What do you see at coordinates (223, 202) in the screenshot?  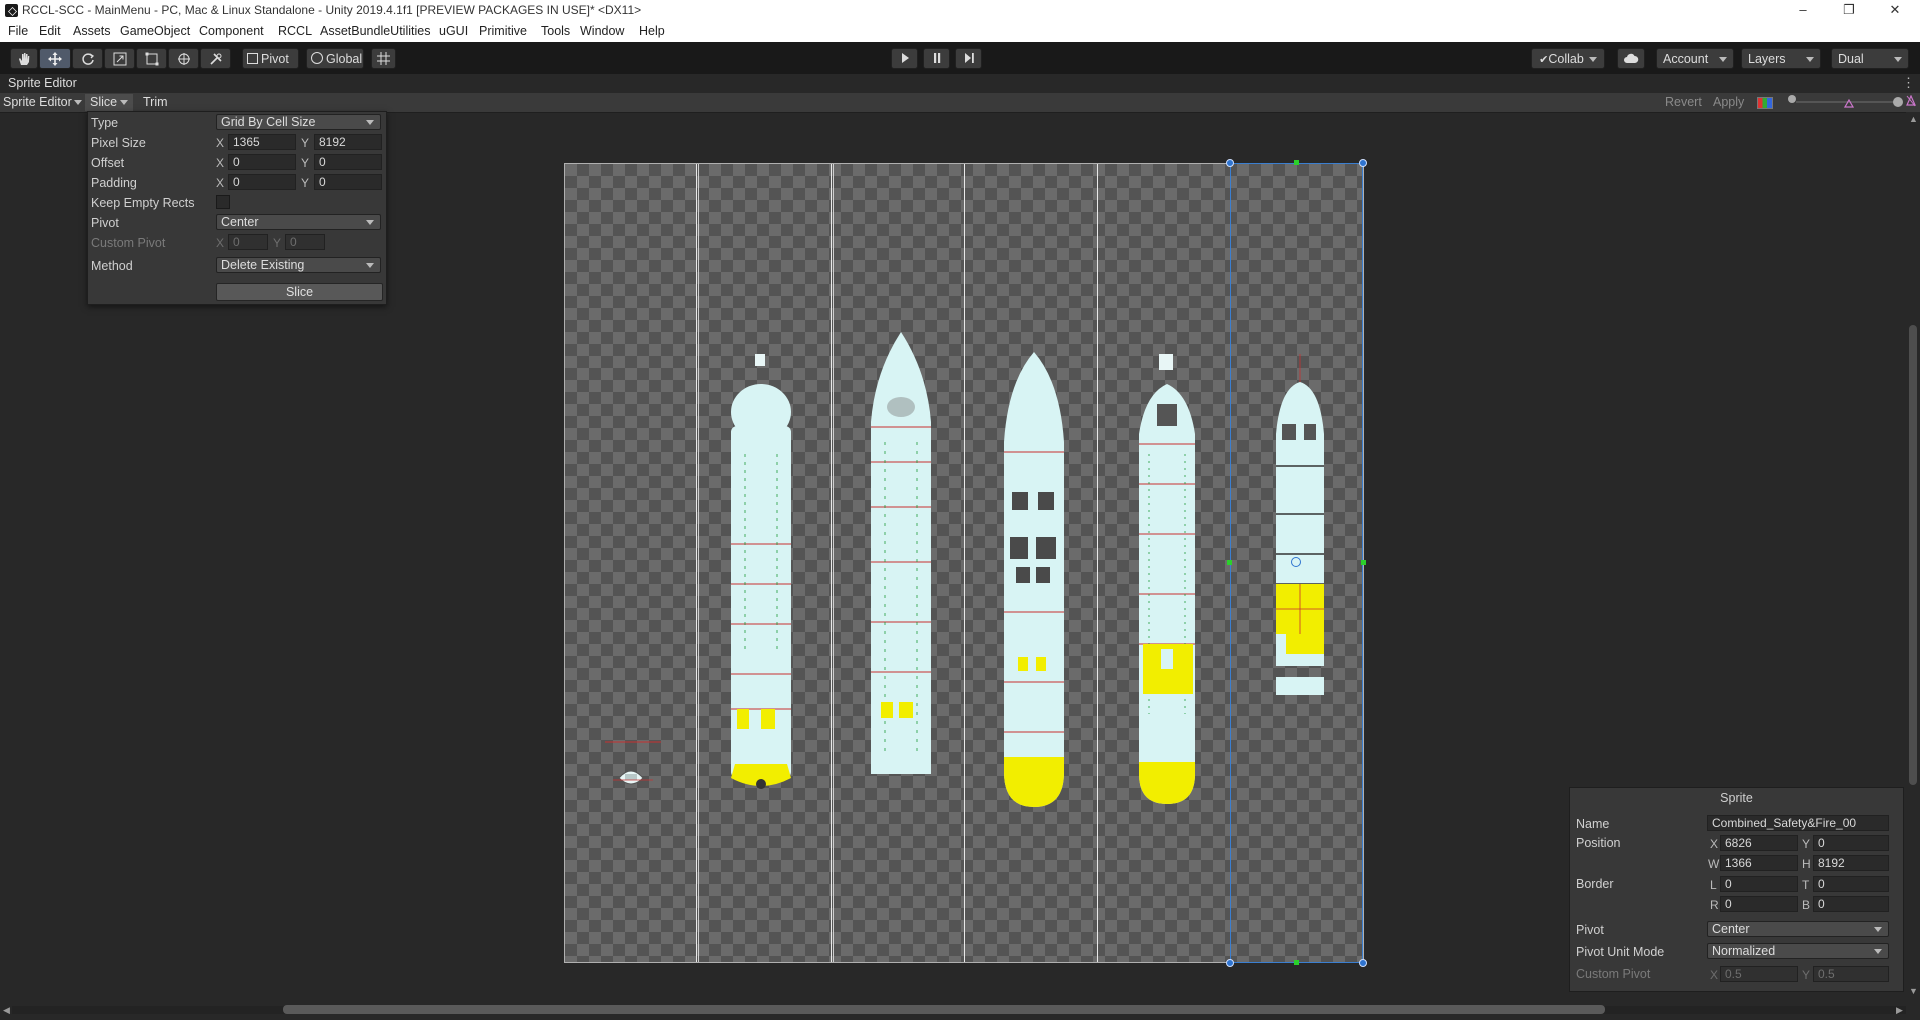 I see `keep-empty-rects-checkbox` at bounding box center [223, 202].